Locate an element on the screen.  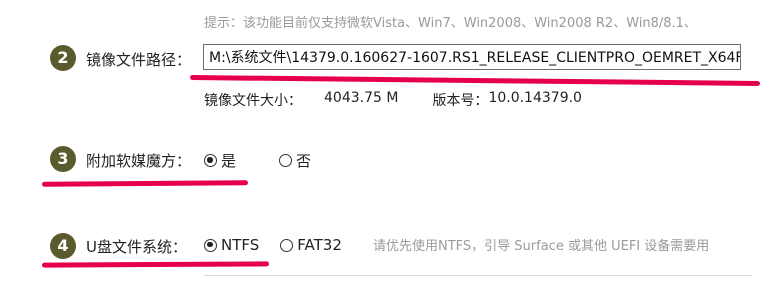
step-3-badge: 3 is located at coordinates (63, 159).